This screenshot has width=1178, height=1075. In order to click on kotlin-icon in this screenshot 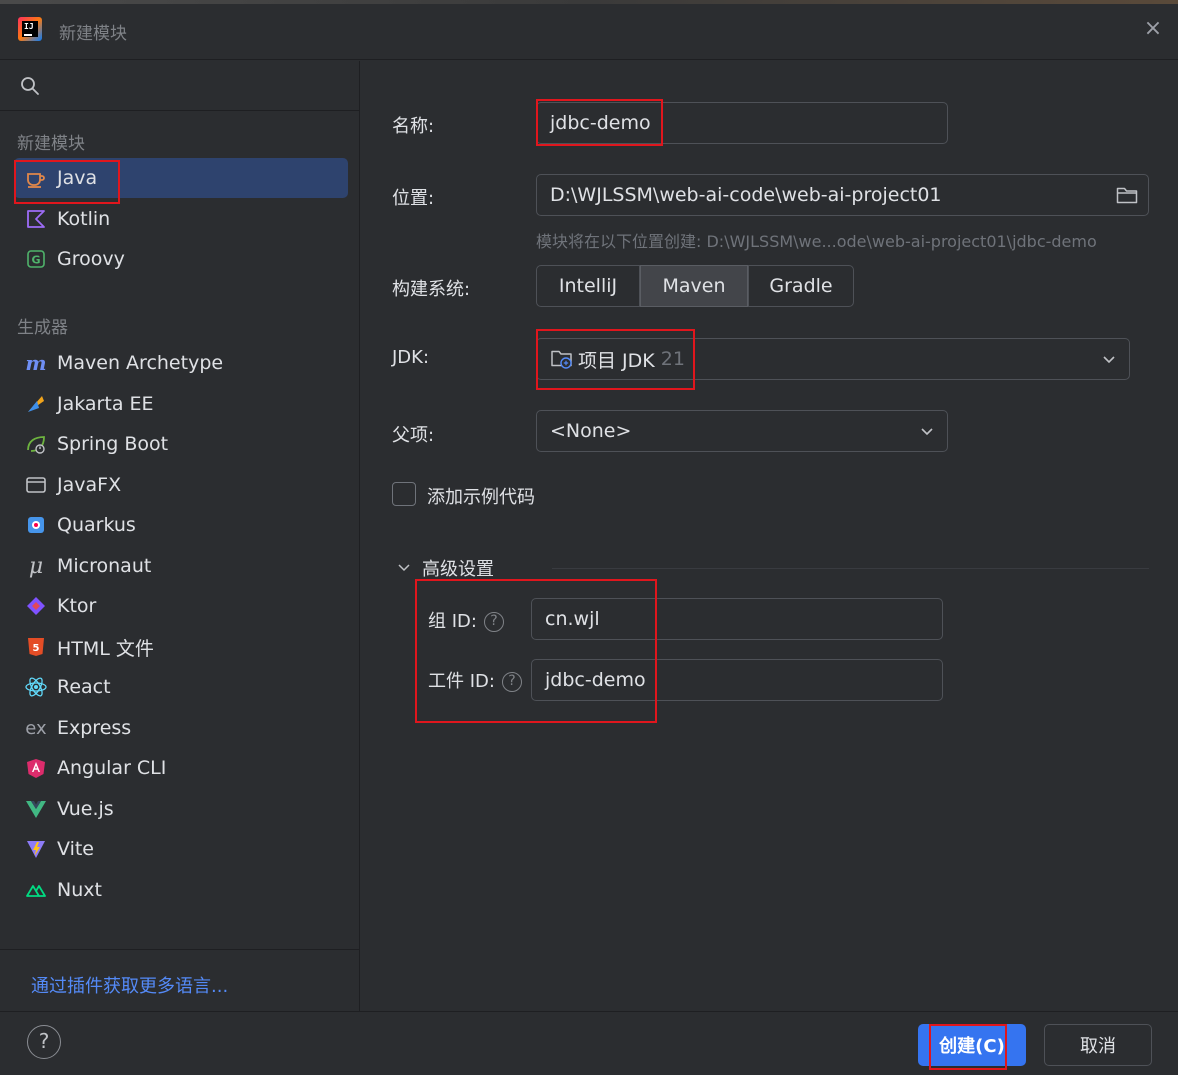, I will do `click(36, 219)`.